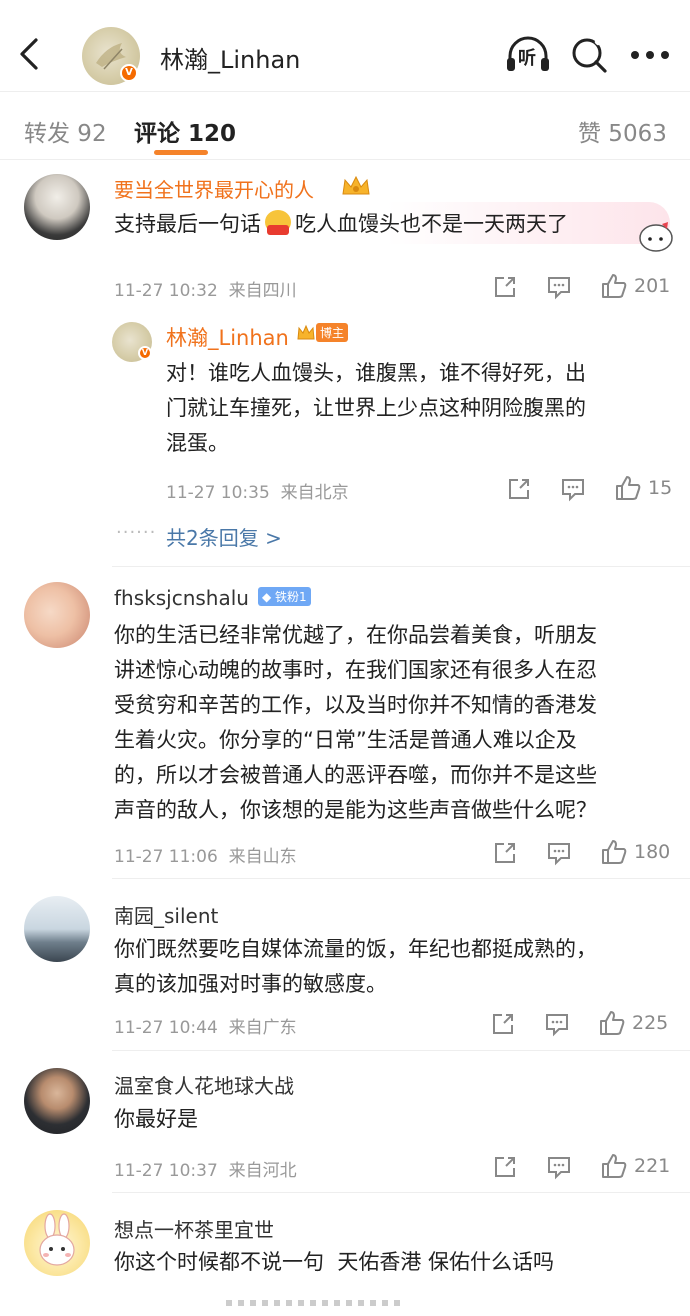 The height and width of the screenshot is (1316, 690). Describe the element at coordinates (278, 228) in the screenshot. I see `sticker-emoji: 互粉` at that location.